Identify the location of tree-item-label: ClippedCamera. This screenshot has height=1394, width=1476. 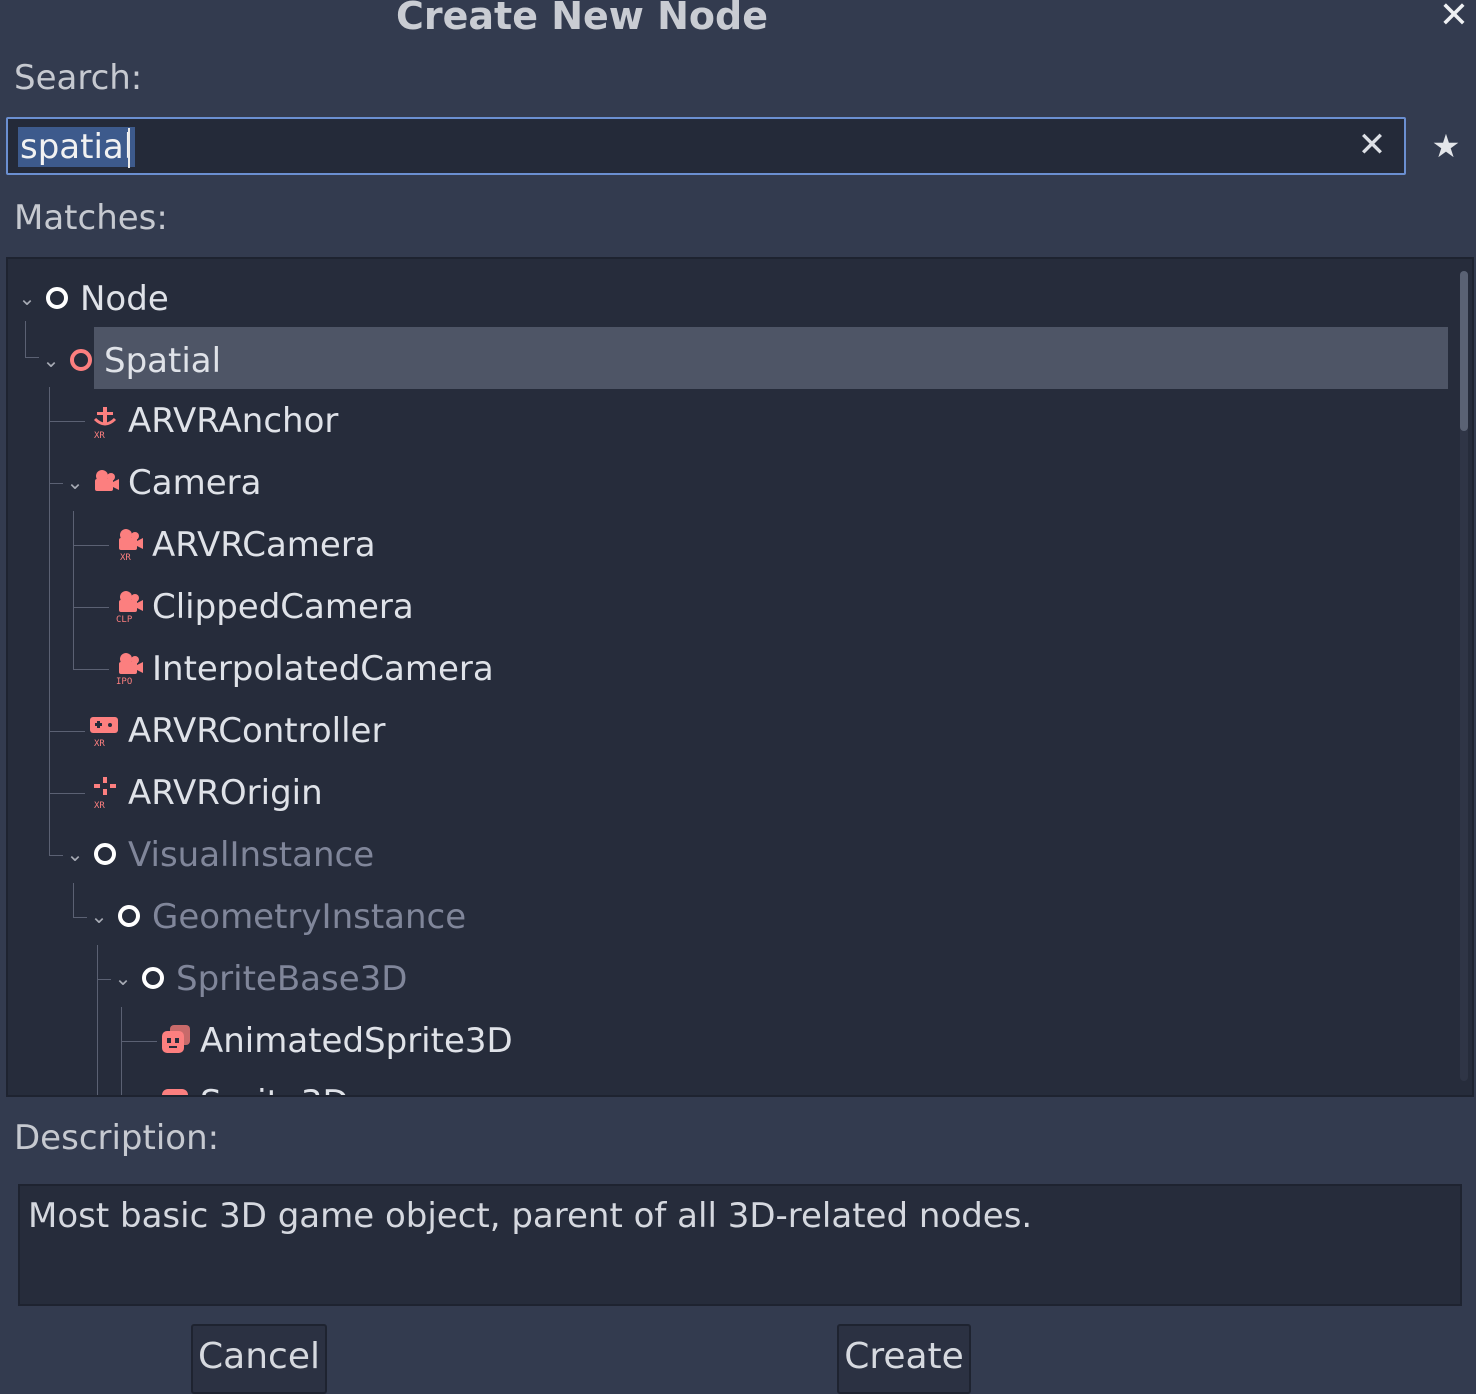
(283, 607).